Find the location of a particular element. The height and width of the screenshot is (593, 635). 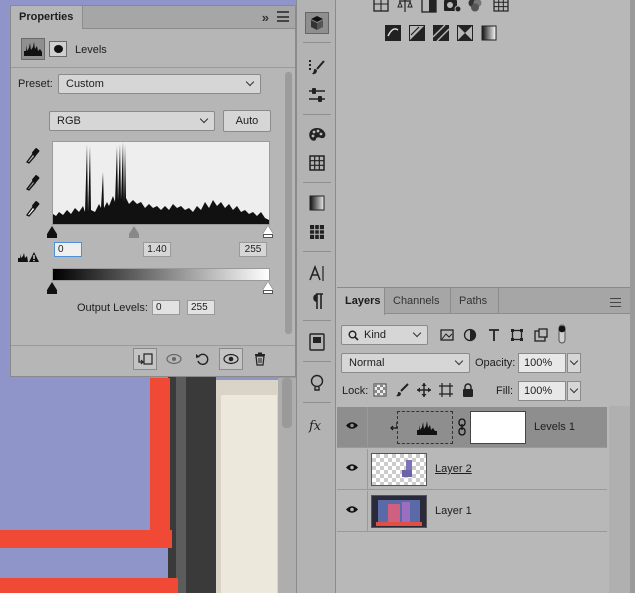

gradient-icon is located at coordinates (317, 203).